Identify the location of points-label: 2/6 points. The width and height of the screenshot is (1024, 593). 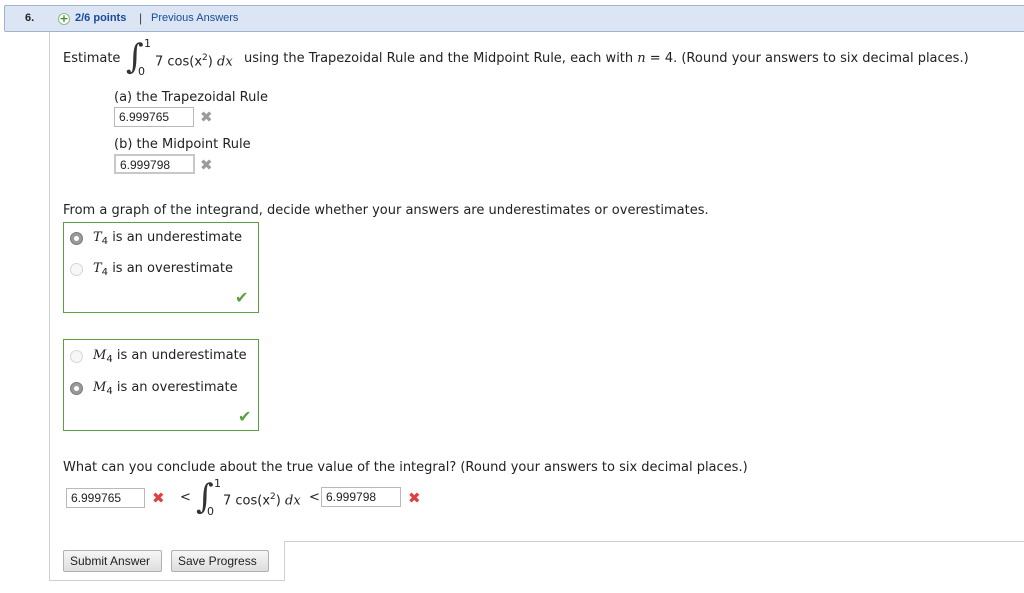
(101, 18).